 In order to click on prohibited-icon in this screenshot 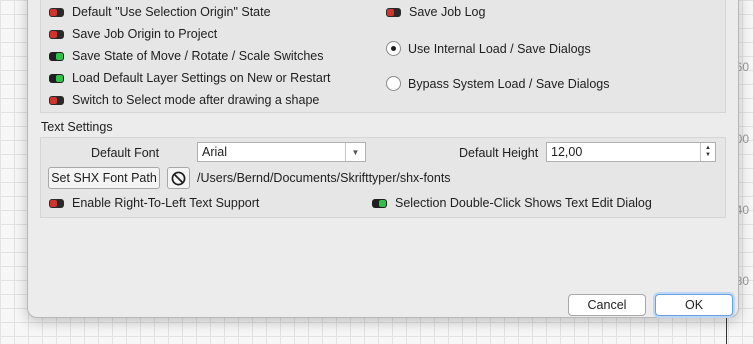, I will do `click(178, 178)`.